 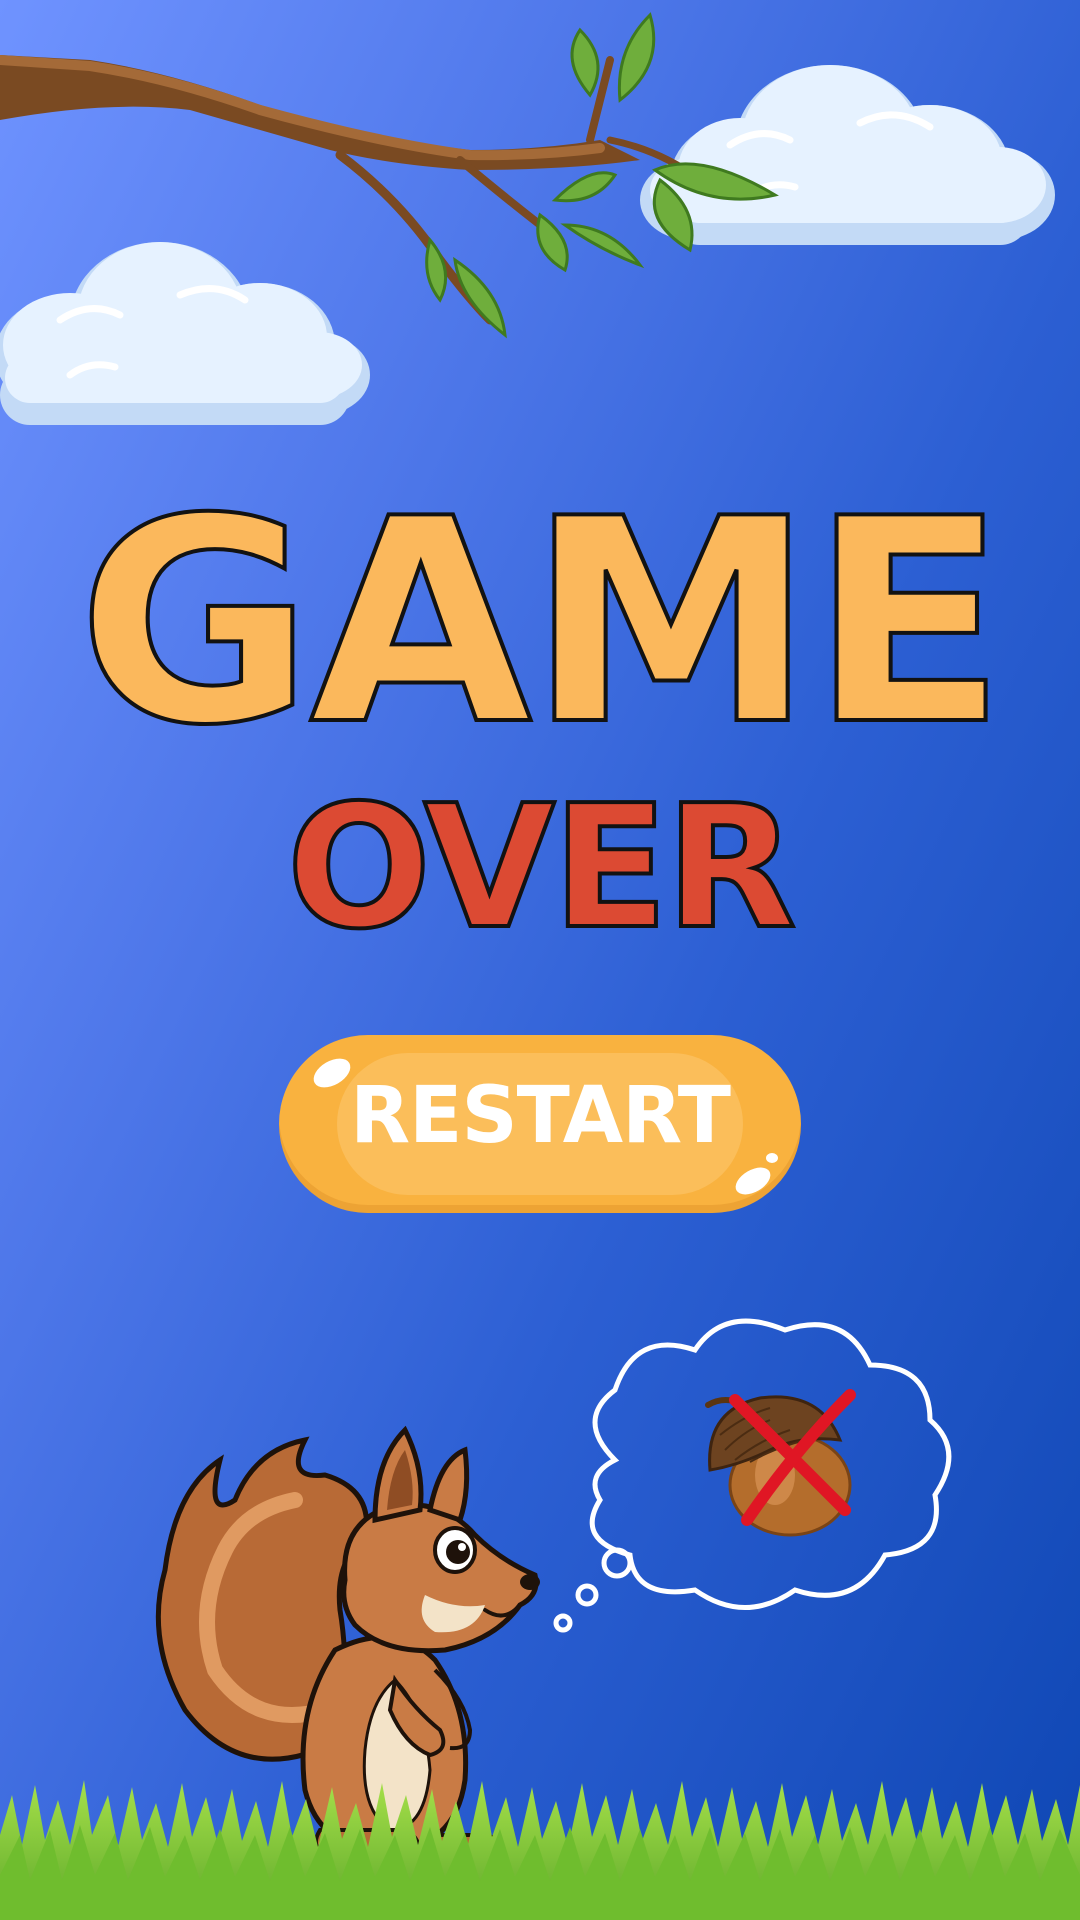 What do you see at coordinates (792, 1457) in the screenshot?
I see `red-x-icon` at bounding box center [792, 1457].